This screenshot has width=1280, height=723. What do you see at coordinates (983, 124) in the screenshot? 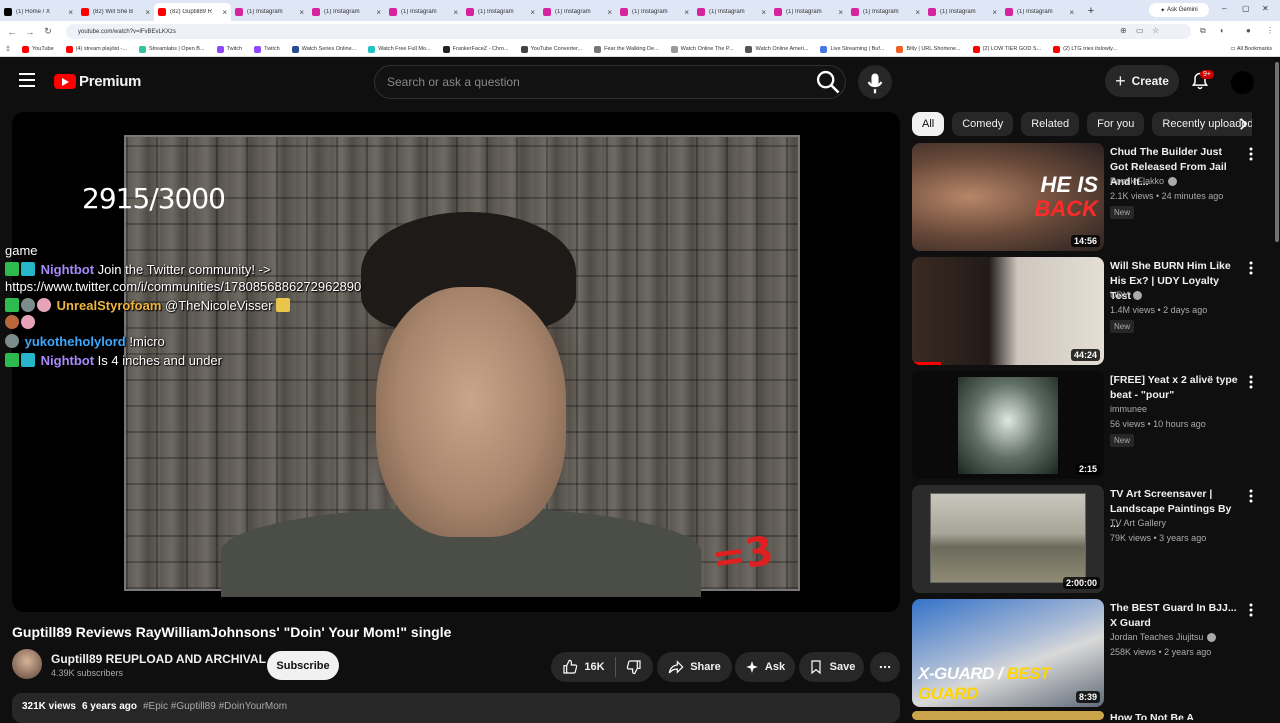
I see `filter-chip: Comedy` at bounding box center [983, 124].